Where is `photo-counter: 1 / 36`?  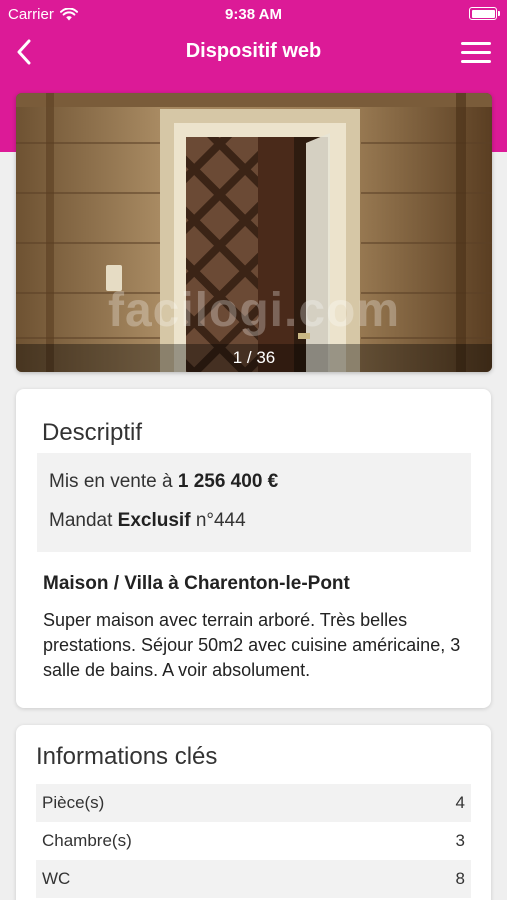 photo-counter: 1 / 36 is located at coordinates (254, 358).